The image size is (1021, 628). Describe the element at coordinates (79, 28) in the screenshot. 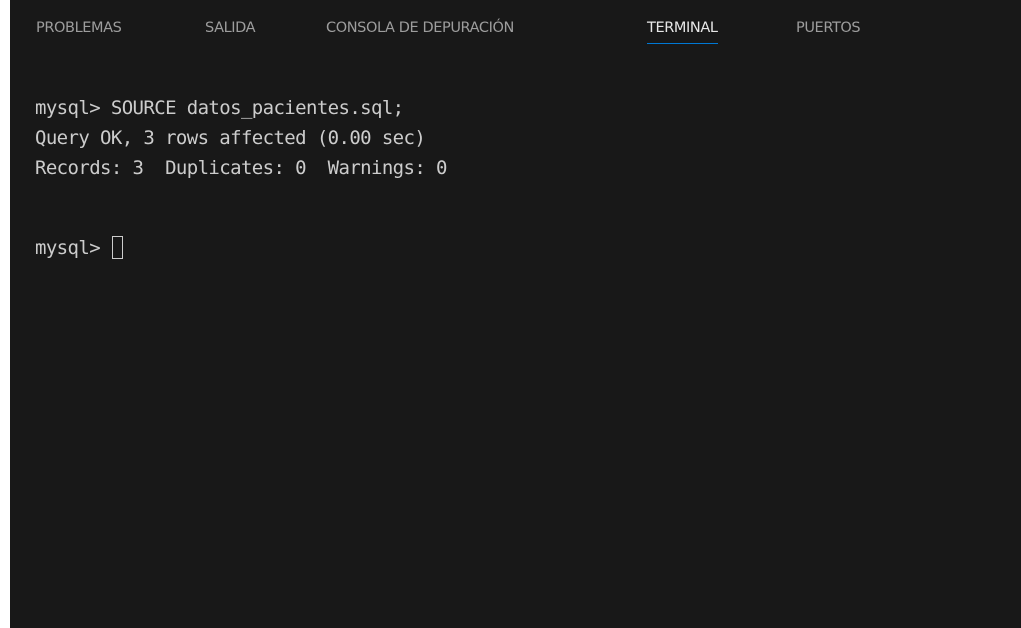

I see `tab-problemas: PROBLEMAS` at that location.